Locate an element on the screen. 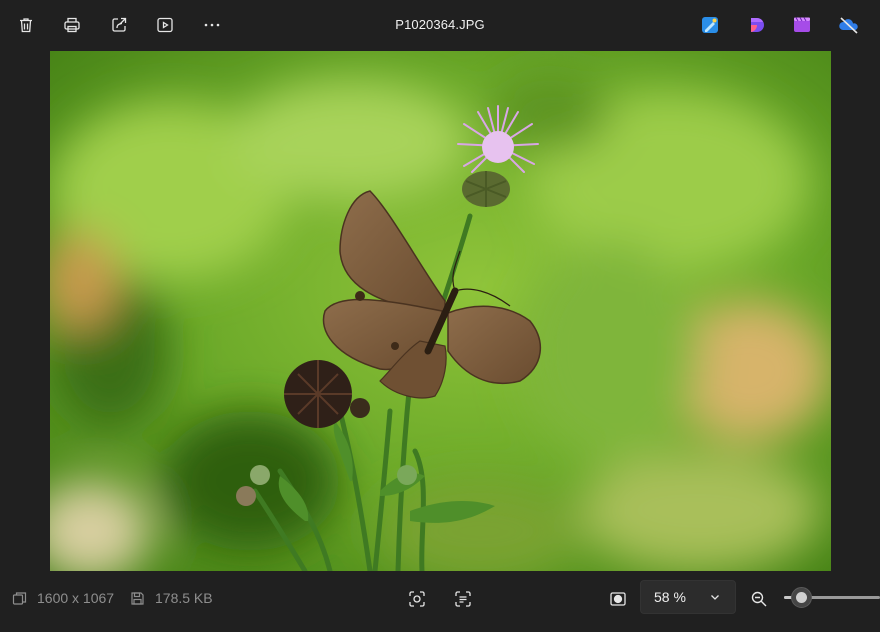  visual-search-icon is located at coordinates (417, 599).